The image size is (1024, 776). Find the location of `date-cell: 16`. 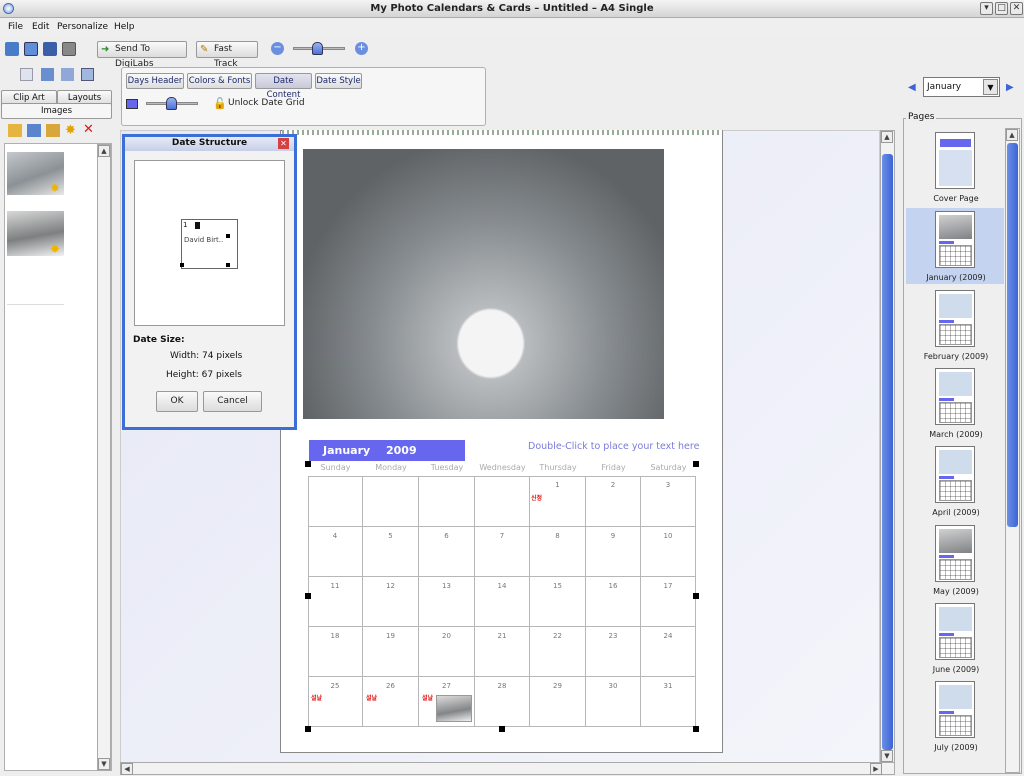

date-cell: 16 is located at coordinates (613, 602).